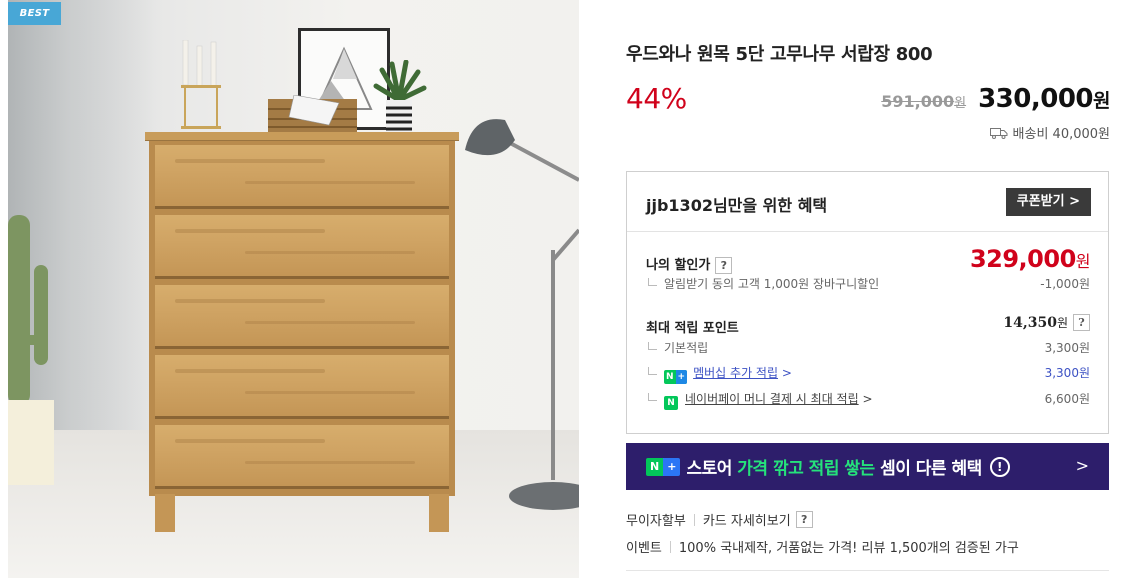 The width and height of the screenshot is (1145, 578). I want to click on shipping-fee: 배송비 40,000원, so click(1049, 132).